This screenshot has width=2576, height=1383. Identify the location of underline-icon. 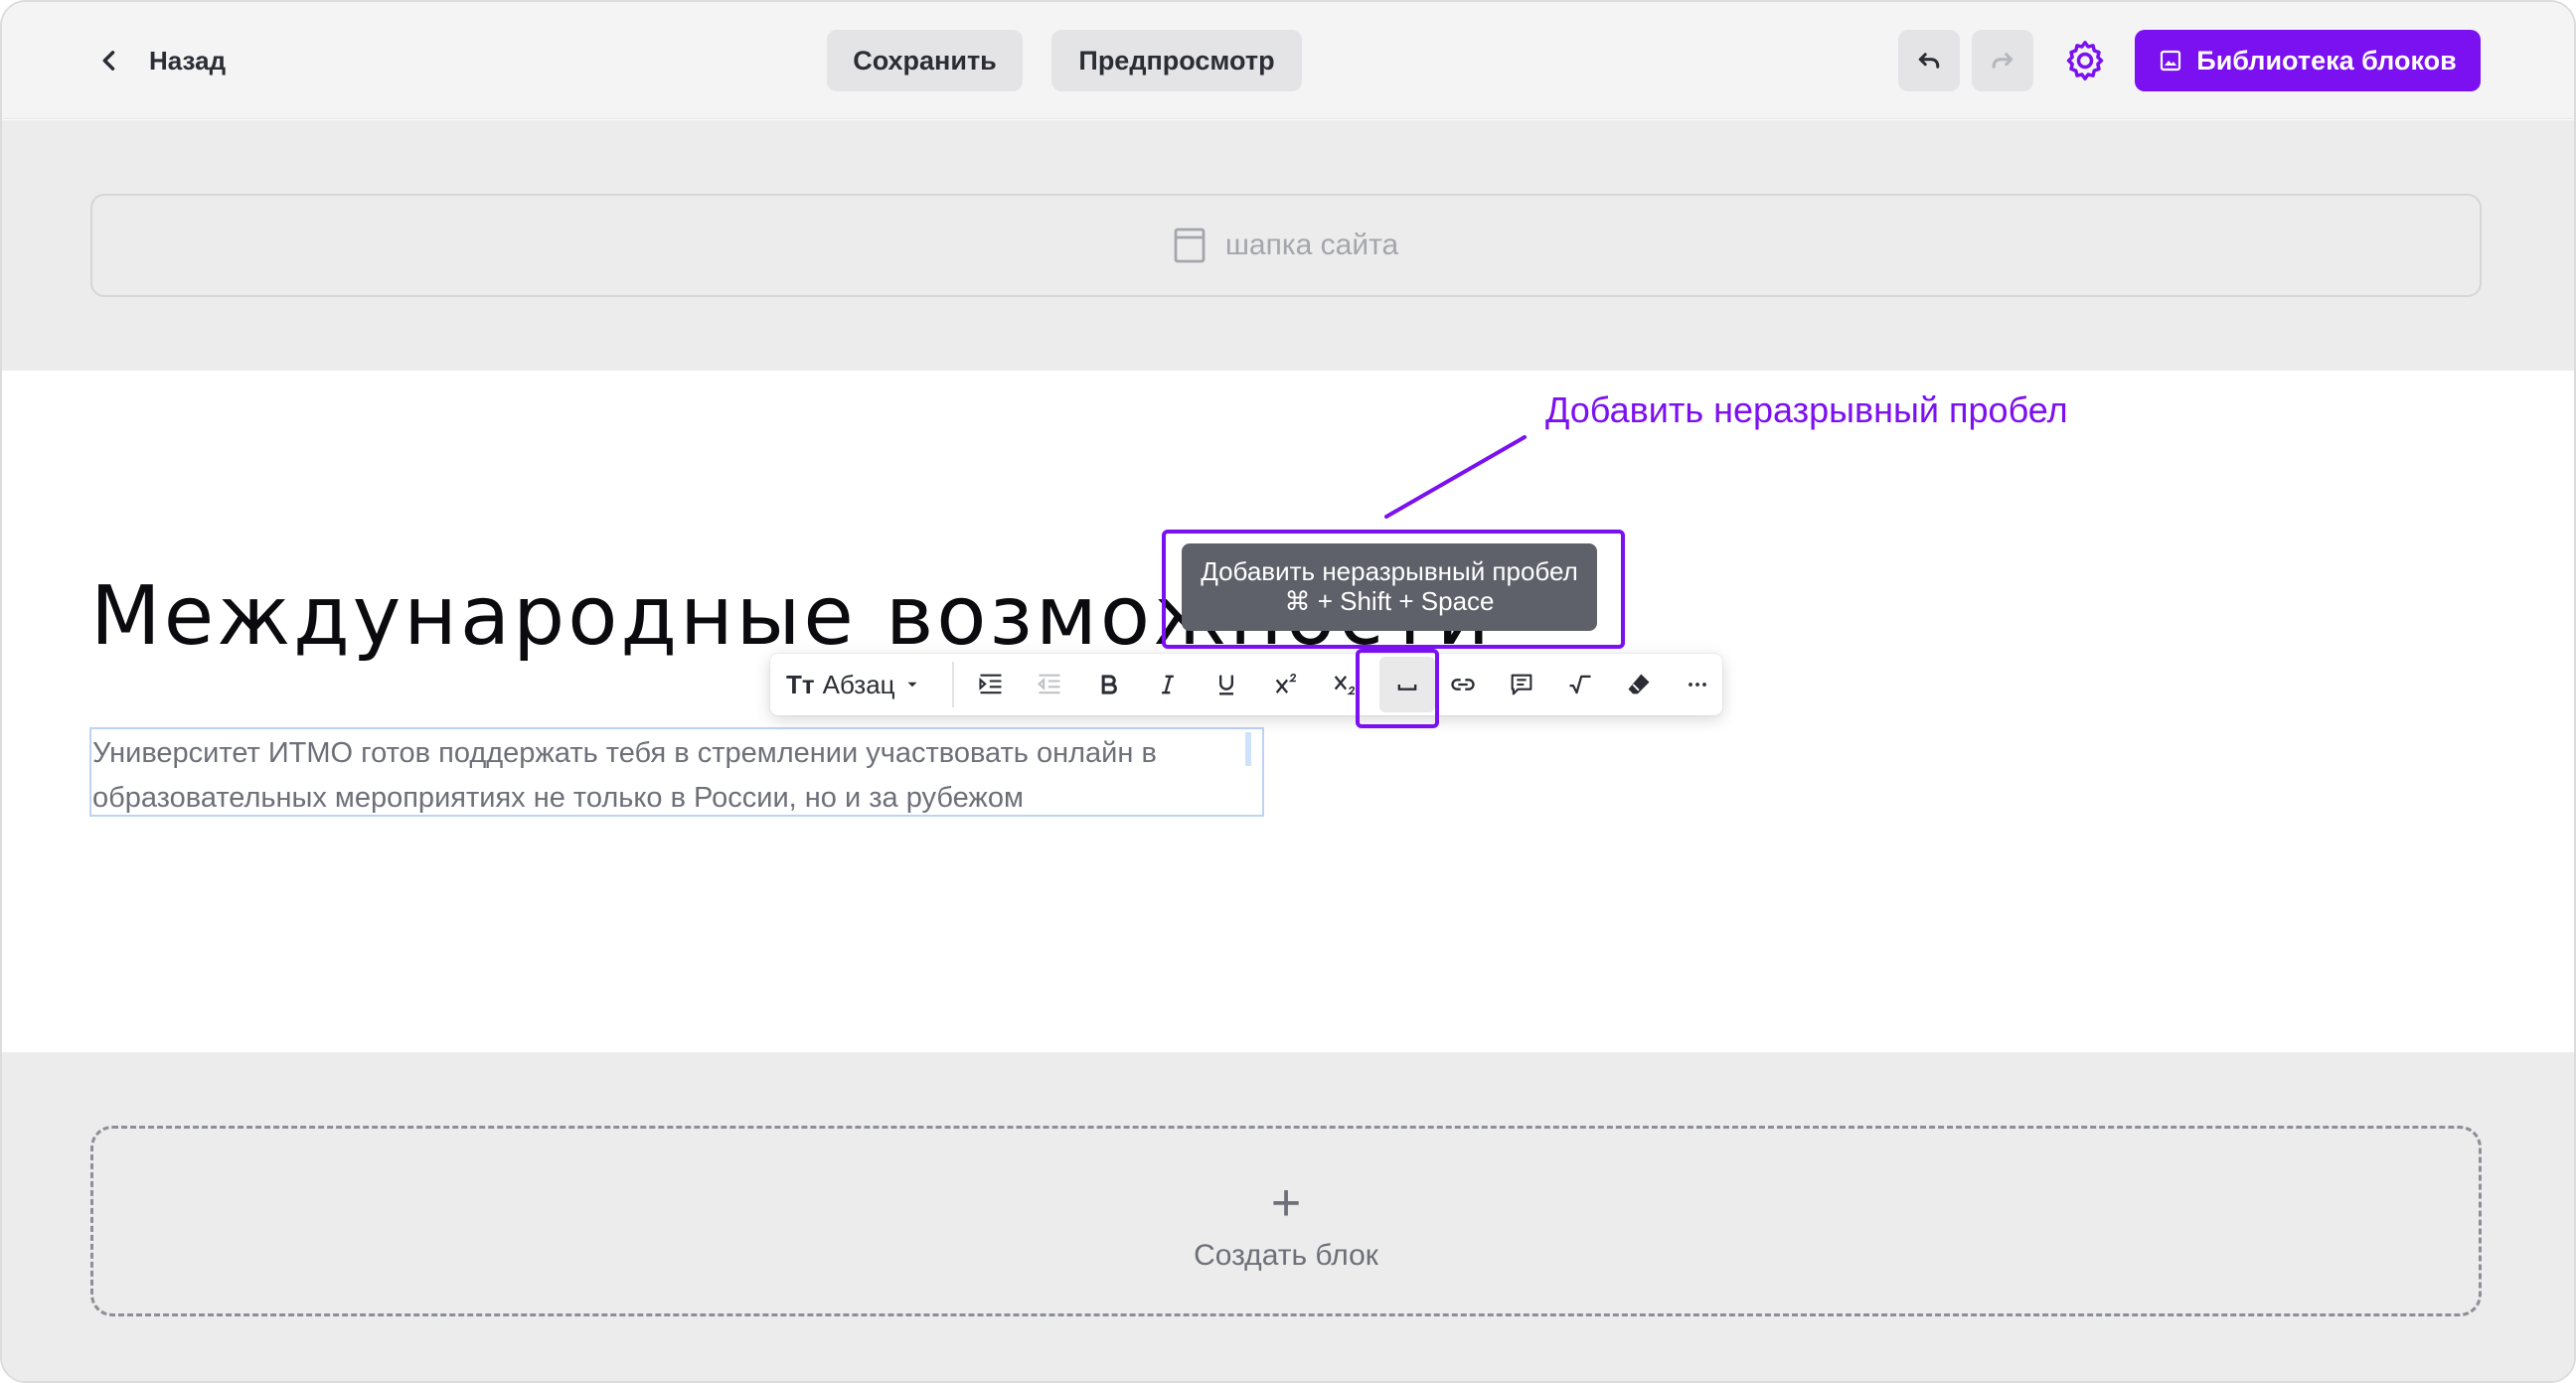
(1226, 685).